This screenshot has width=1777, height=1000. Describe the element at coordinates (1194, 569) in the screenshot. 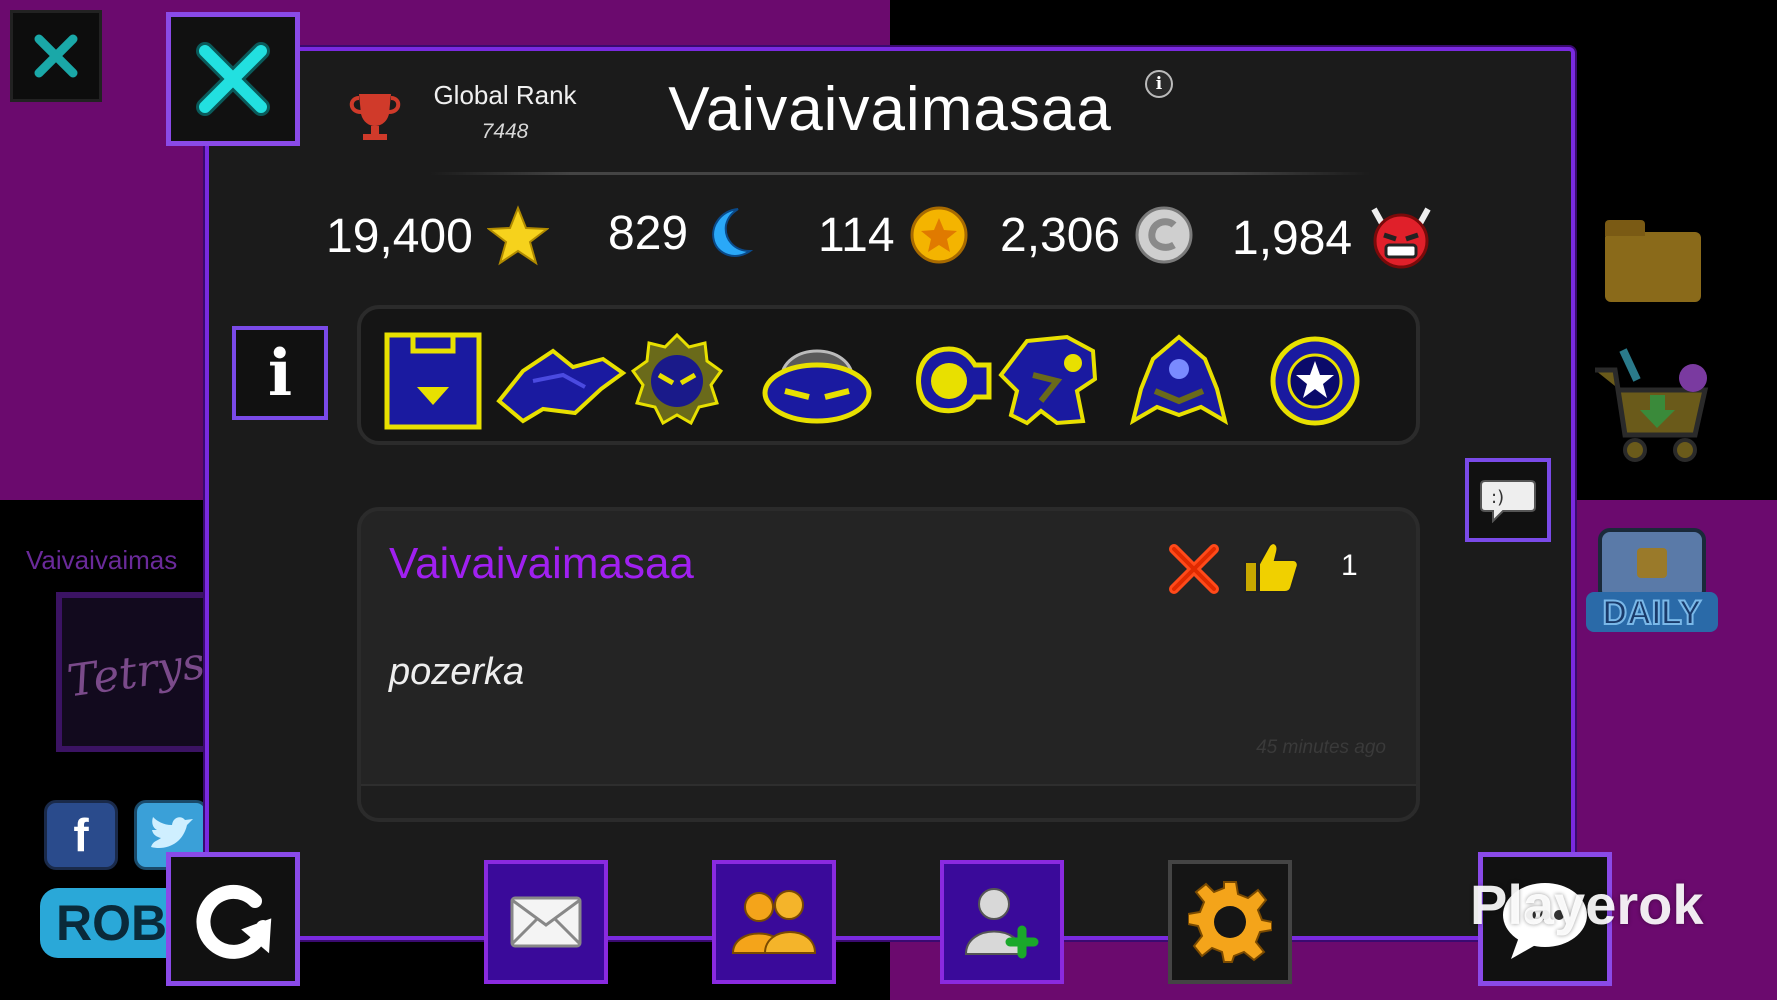

I see `delete-icon` at that location.